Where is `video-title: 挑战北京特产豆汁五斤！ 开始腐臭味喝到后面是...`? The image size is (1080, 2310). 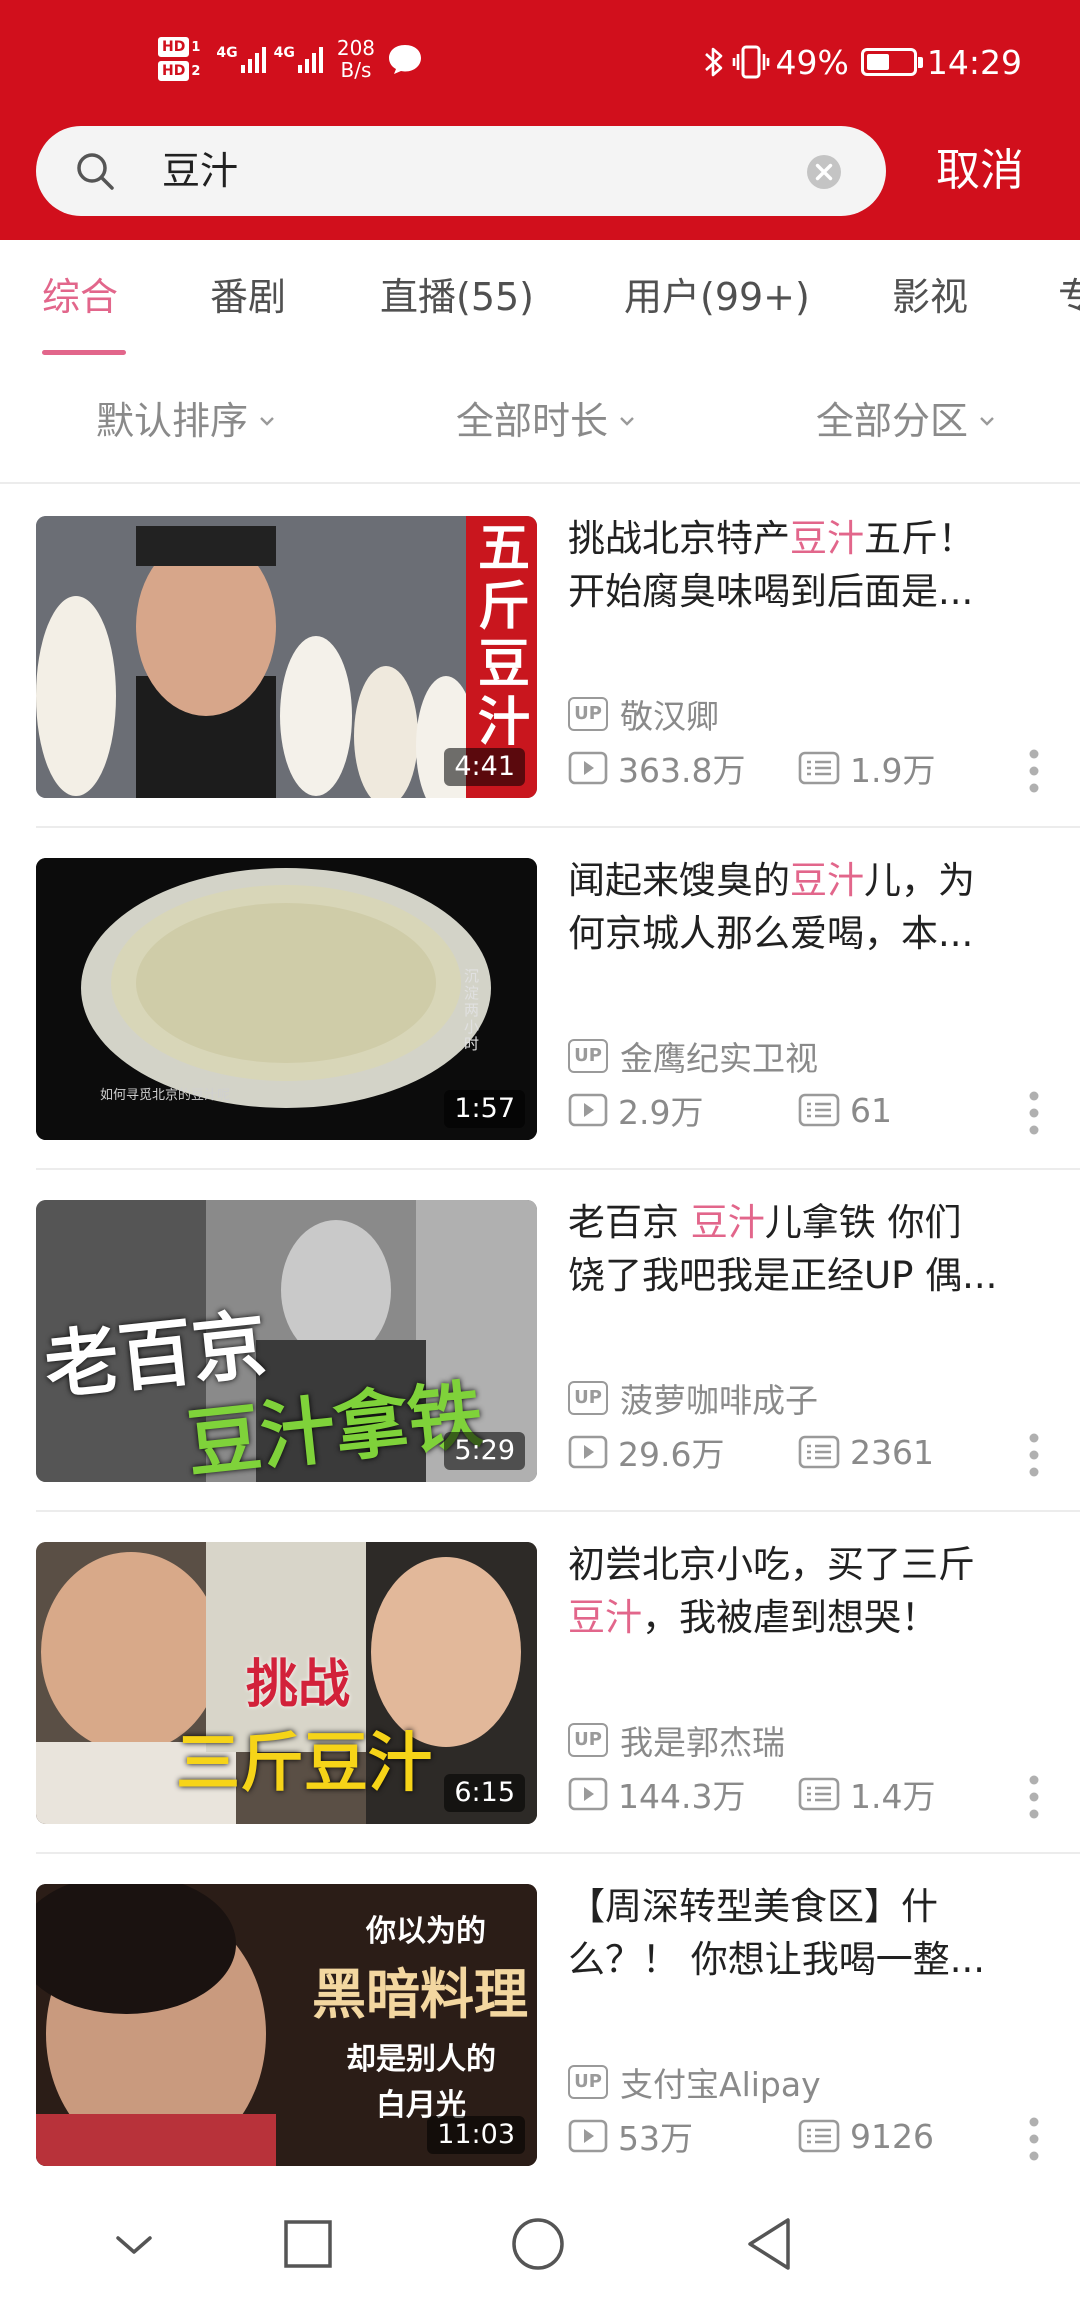
video-title: 挑战北京特产豆汁五斤！ 开始腐臭味喝到后面是... is located at coordinates (808, 565).